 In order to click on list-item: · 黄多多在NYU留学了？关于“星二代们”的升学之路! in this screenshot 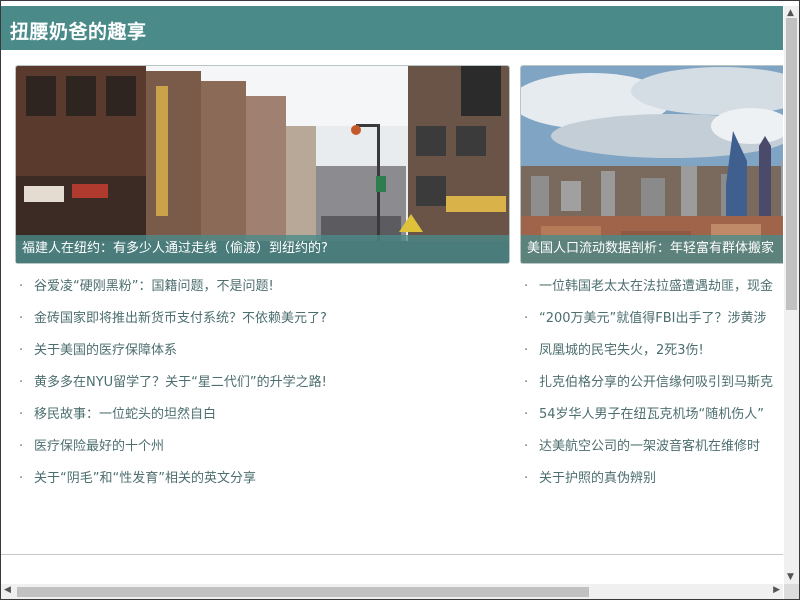, I will do `click(262, 384)`.